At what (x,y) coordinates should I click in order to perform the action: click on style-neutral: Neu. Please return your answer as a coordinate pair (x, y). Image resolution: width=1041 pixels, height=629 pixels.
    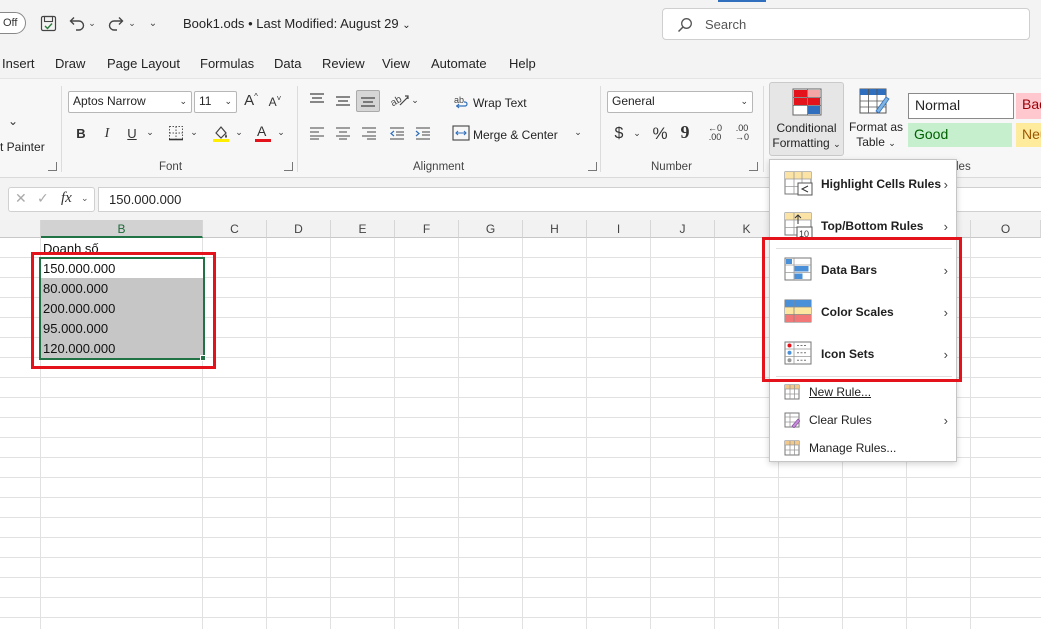
    Looking at the image, I should click on (1028, 135).